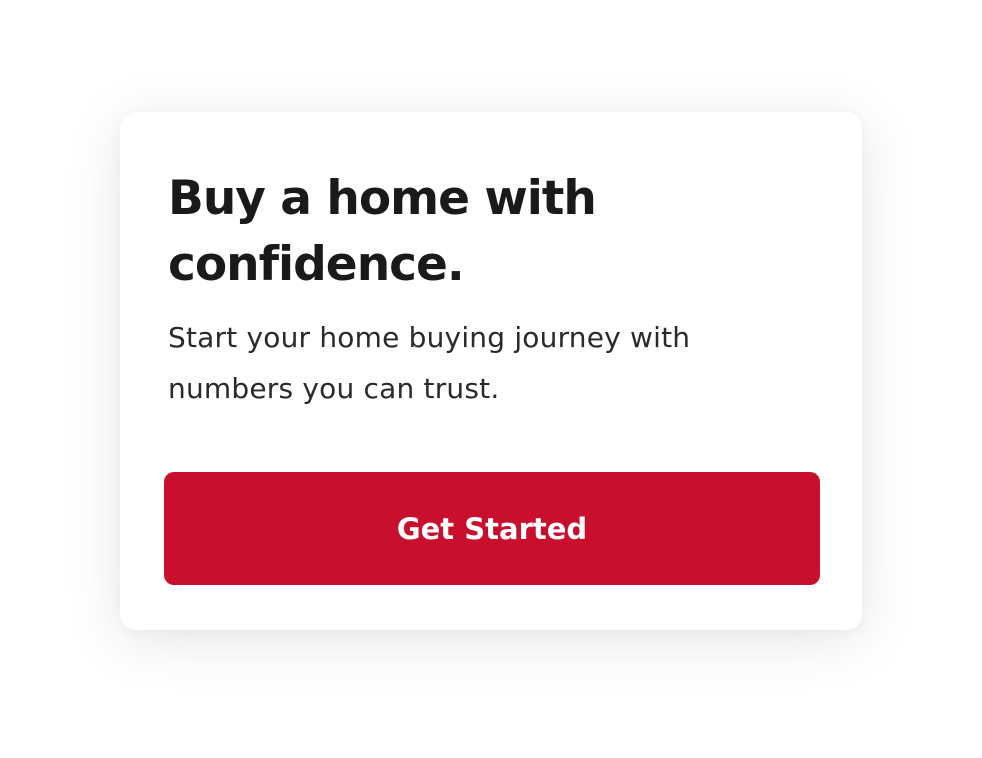 This screenshot has width=982, height=758. I want to click on card-headline: Buy a home with confidence., so click(382, 231).